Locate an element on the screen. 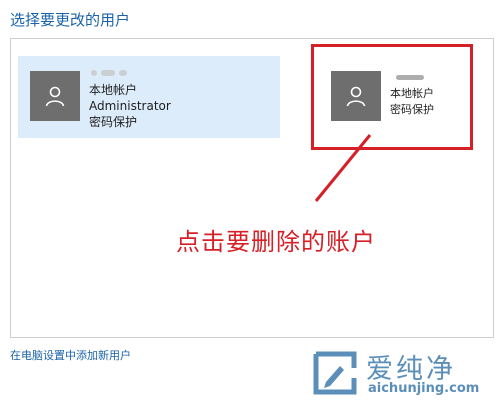 The width and height of the screenshot is (500, 401). add-user-link: 在电脑设置中添加新用户 is located at coordinates (70, 355).